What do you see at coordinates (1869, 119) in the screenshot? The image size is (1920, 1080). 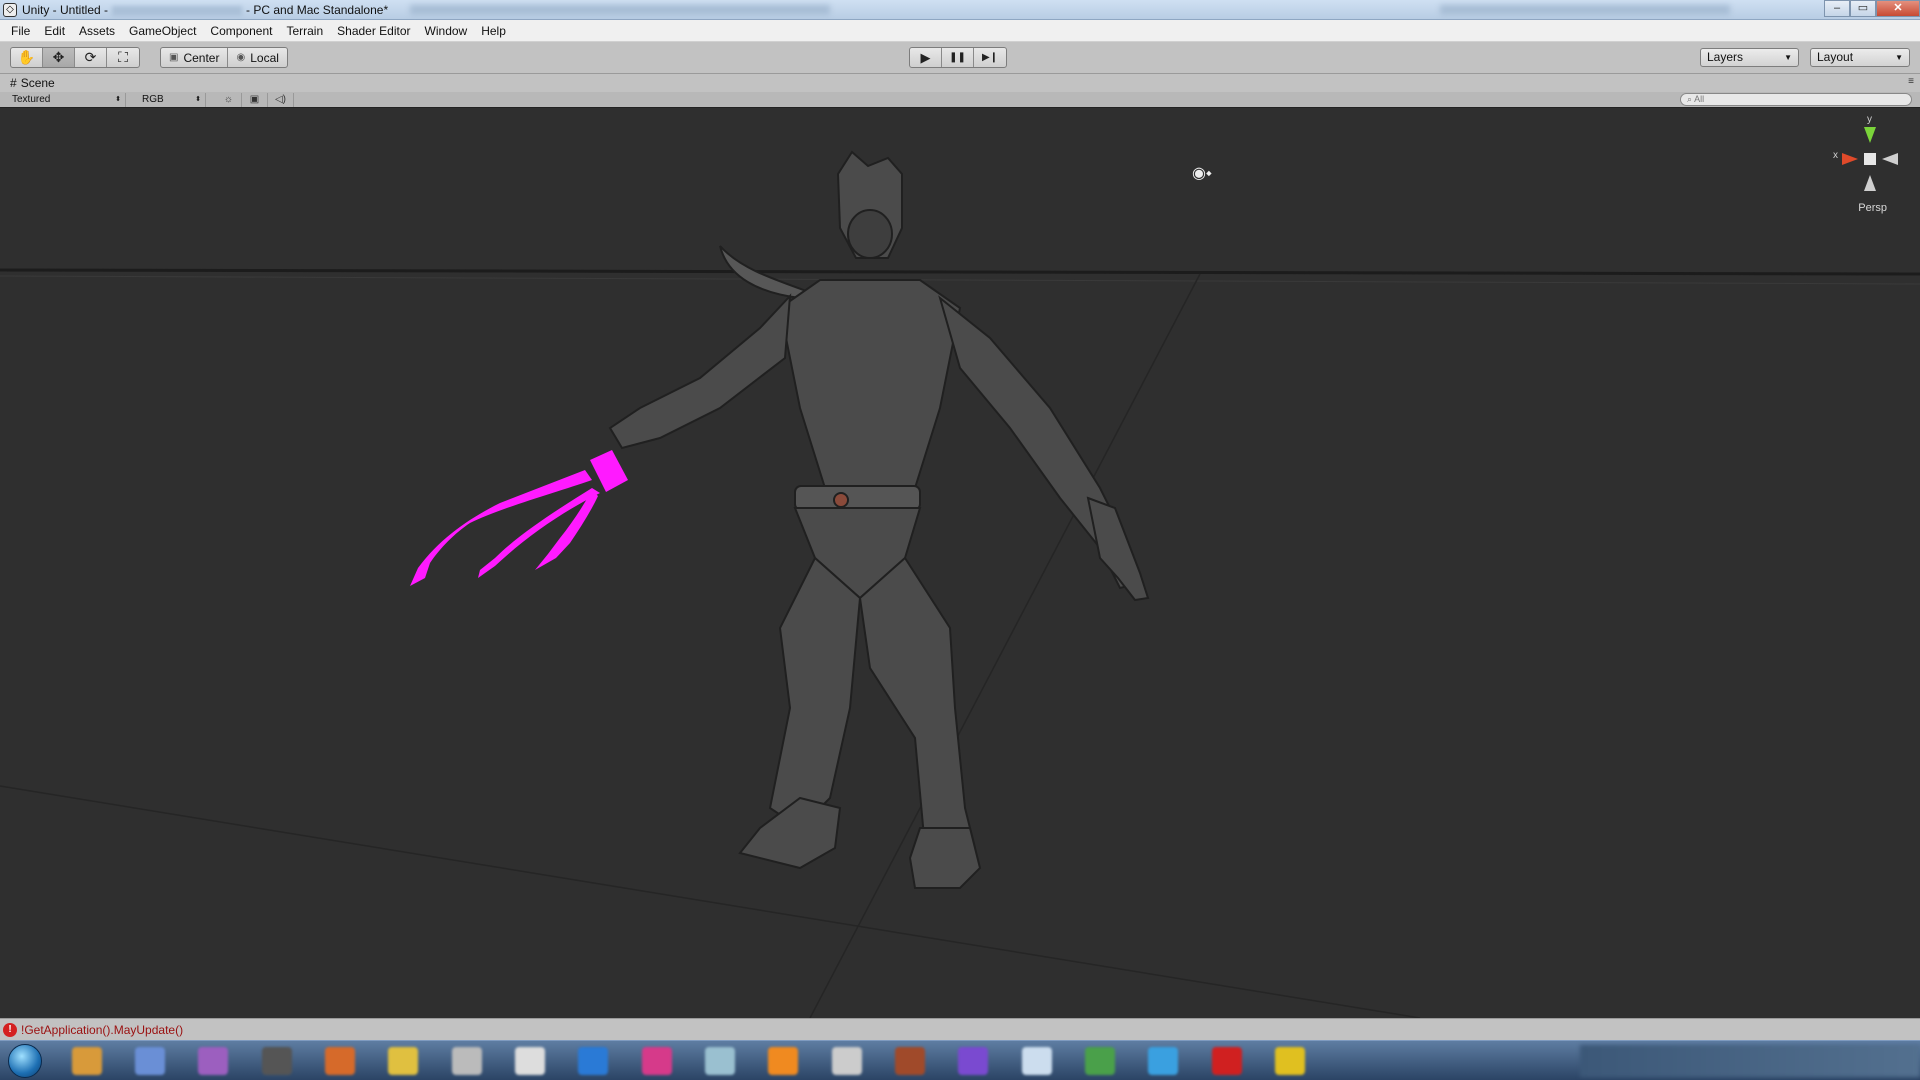 I see `gizmo-y-label: y` at bounding box center [1869, 119].